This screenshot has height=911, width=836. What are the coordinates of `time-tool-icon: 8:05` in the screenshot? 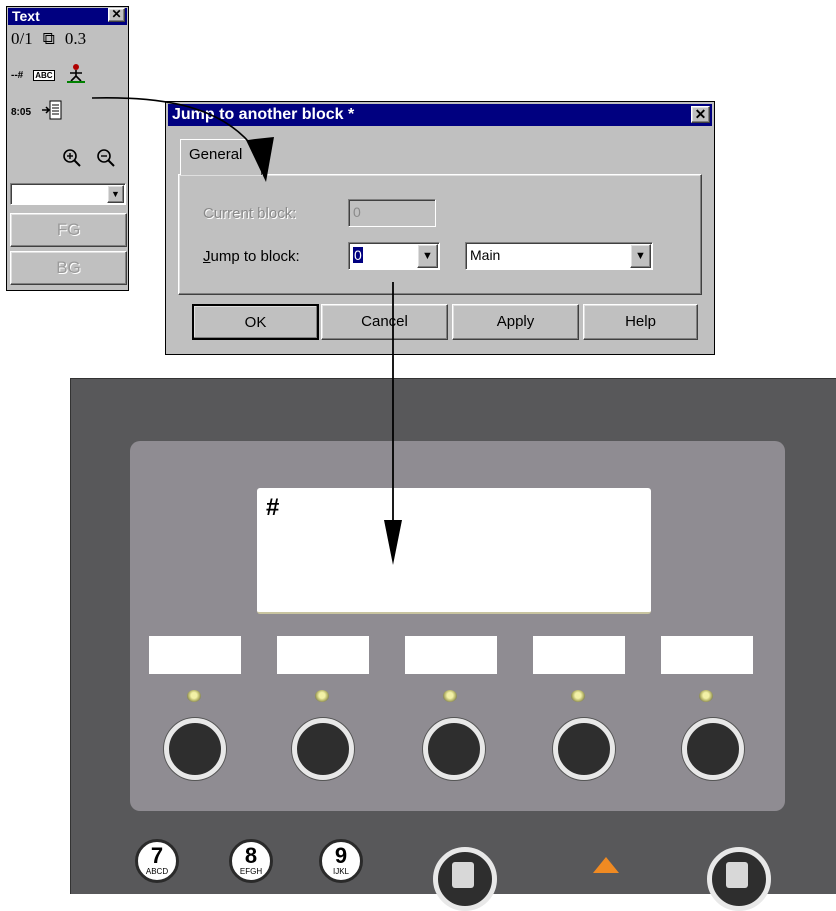 It's located at (21, 112).